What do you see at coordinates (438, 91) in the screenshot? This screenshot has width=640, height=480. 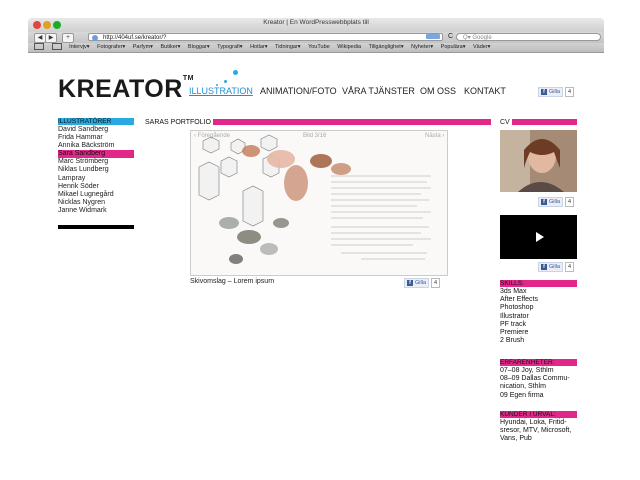 I see `nav-om-oss: OM OSS` at bounding box center [438, 91].